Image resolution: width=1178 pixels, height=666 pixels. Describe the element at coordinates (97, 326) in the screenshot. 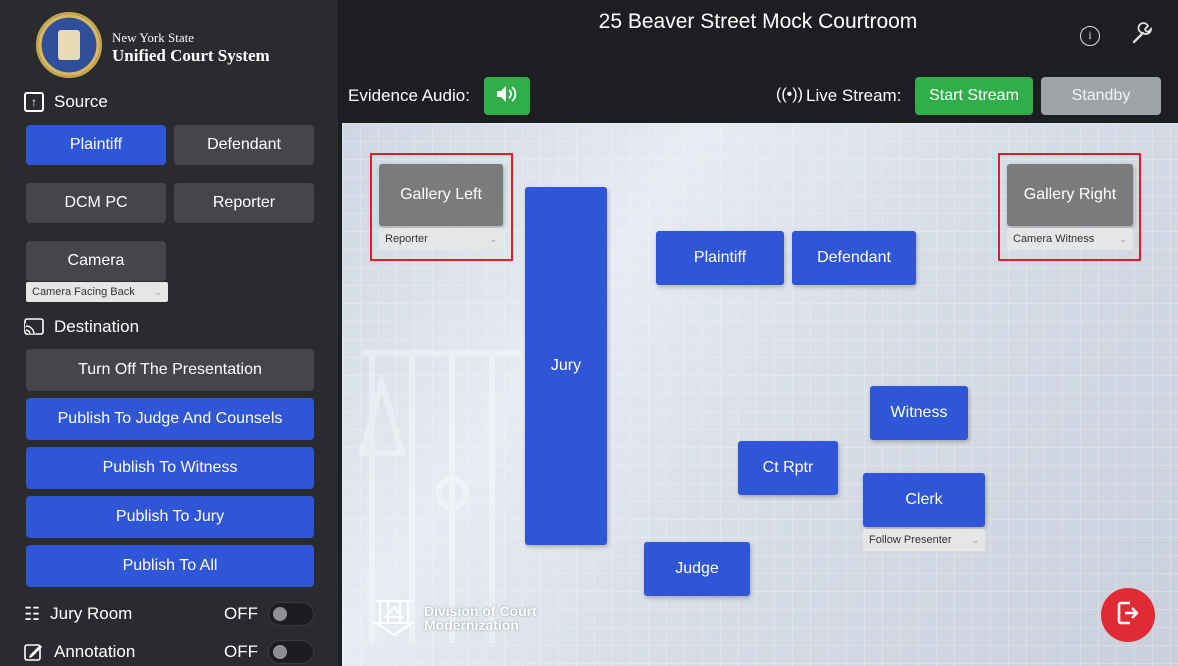

I see `destination-heading-label: Destination` at that location.